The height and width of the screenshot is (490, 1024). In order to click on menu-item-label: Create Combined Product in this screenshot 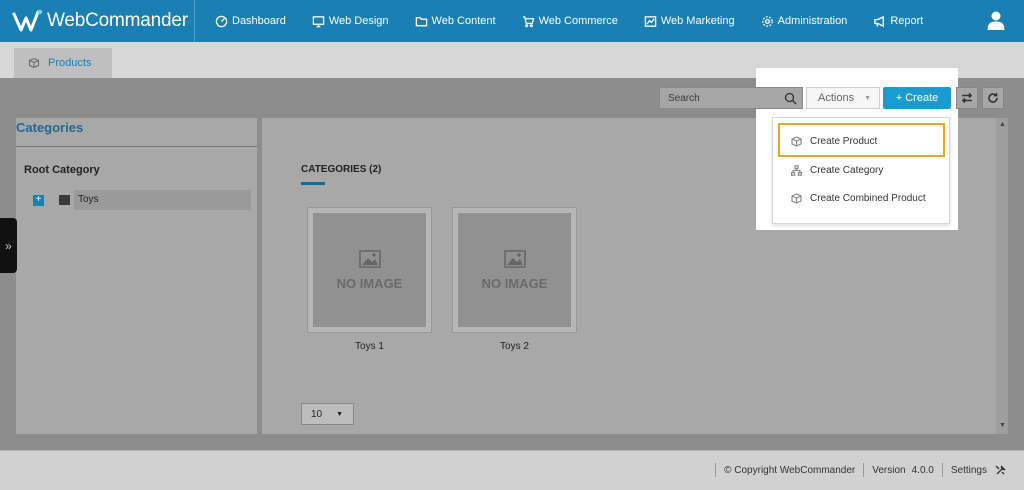, I will do `click(868, 198)`.